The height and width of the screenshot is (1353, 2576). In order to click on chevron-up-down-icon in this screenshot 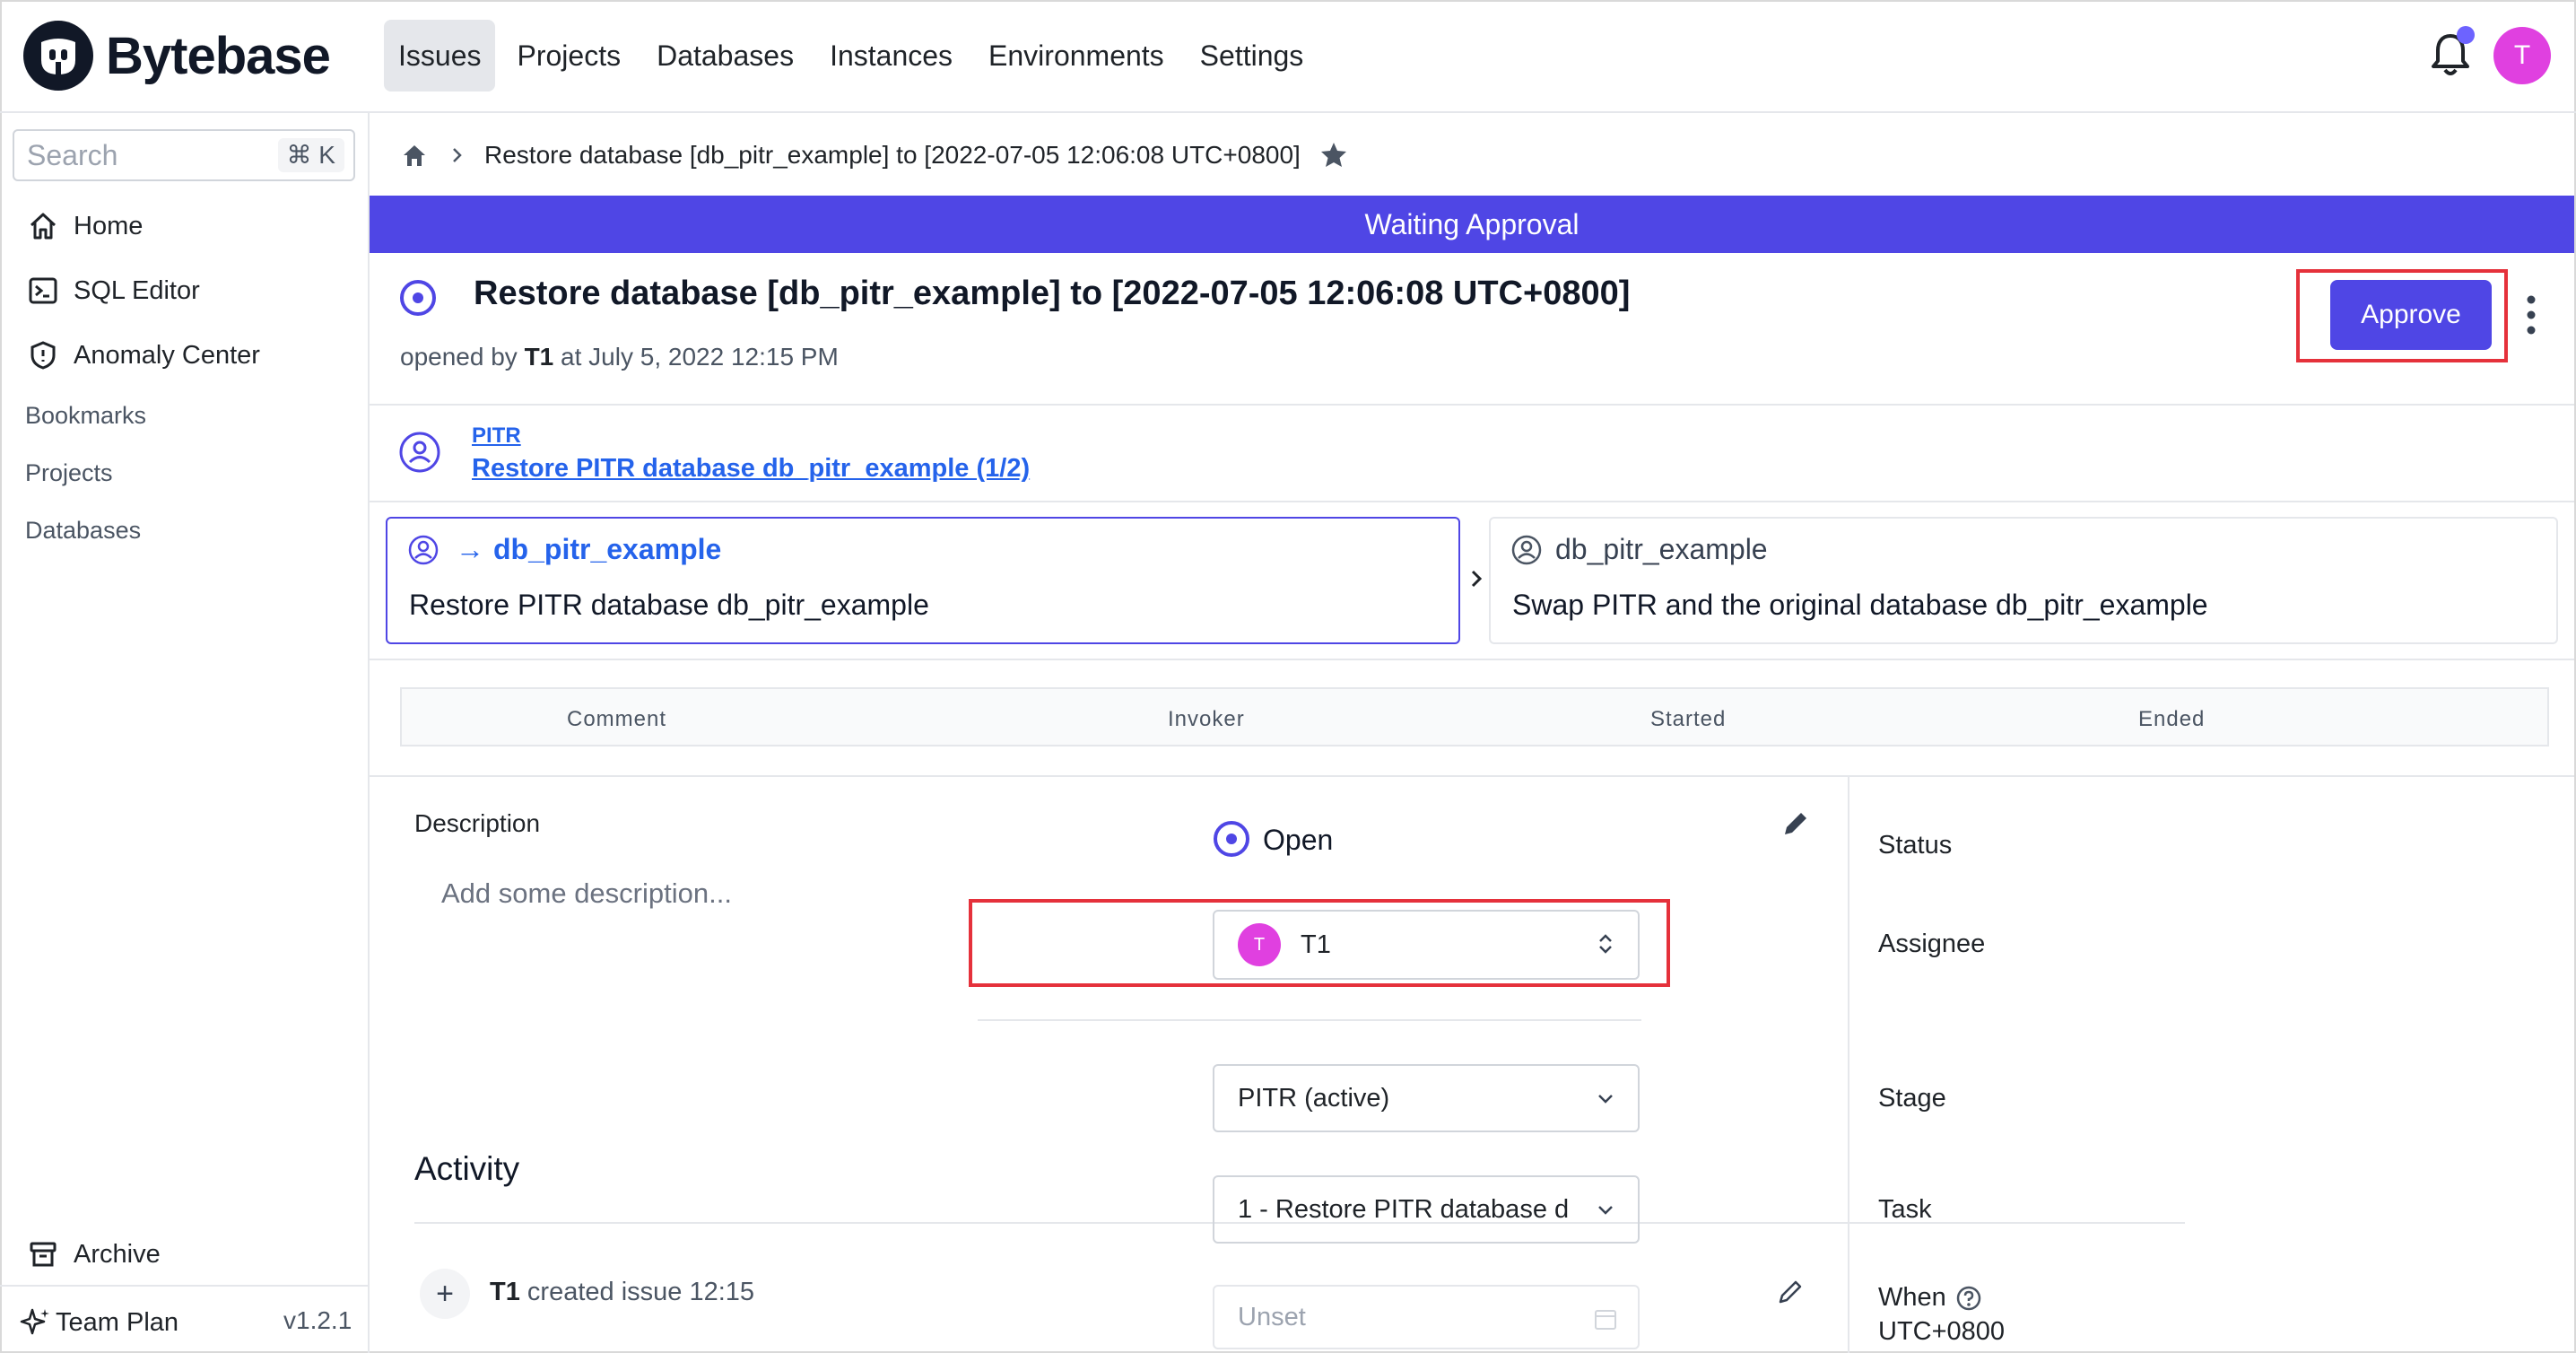, I will do `click(1605, 944)`.